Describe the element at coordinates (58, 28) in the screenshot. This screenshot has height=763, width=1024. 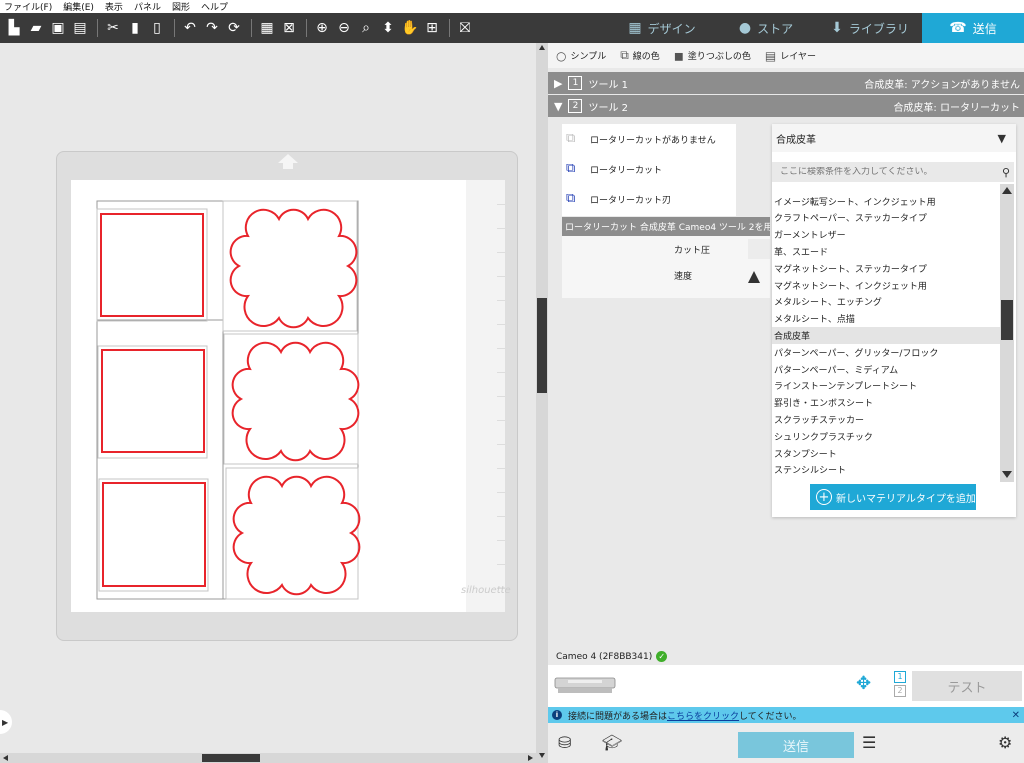
I see `save-icon: ▣` at that location.